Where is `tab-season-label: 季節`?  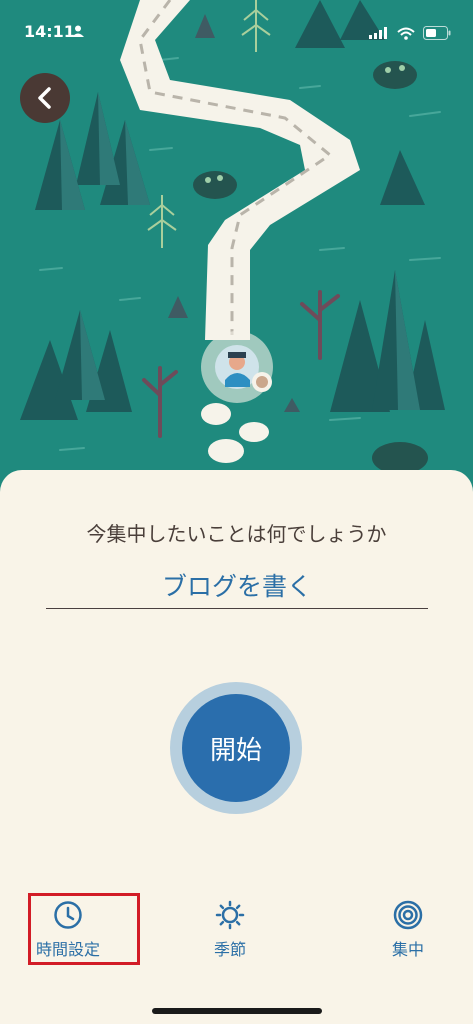
tab-season-label: 季節 is located at coordinates (230, 949).